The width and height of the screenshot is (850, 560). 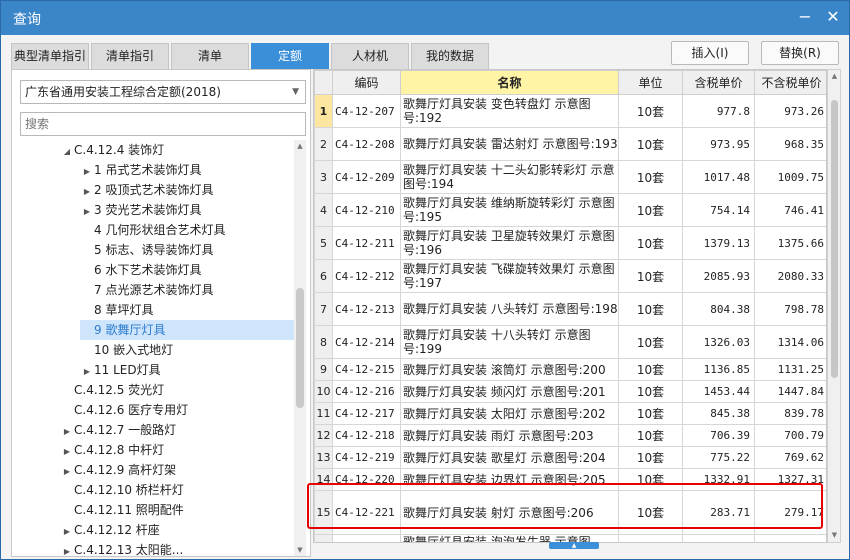 What do you see at coordinates (366, 144) in the screenshot?
I see `cell-code: C4-12-208` at bounding box center [366, 144].